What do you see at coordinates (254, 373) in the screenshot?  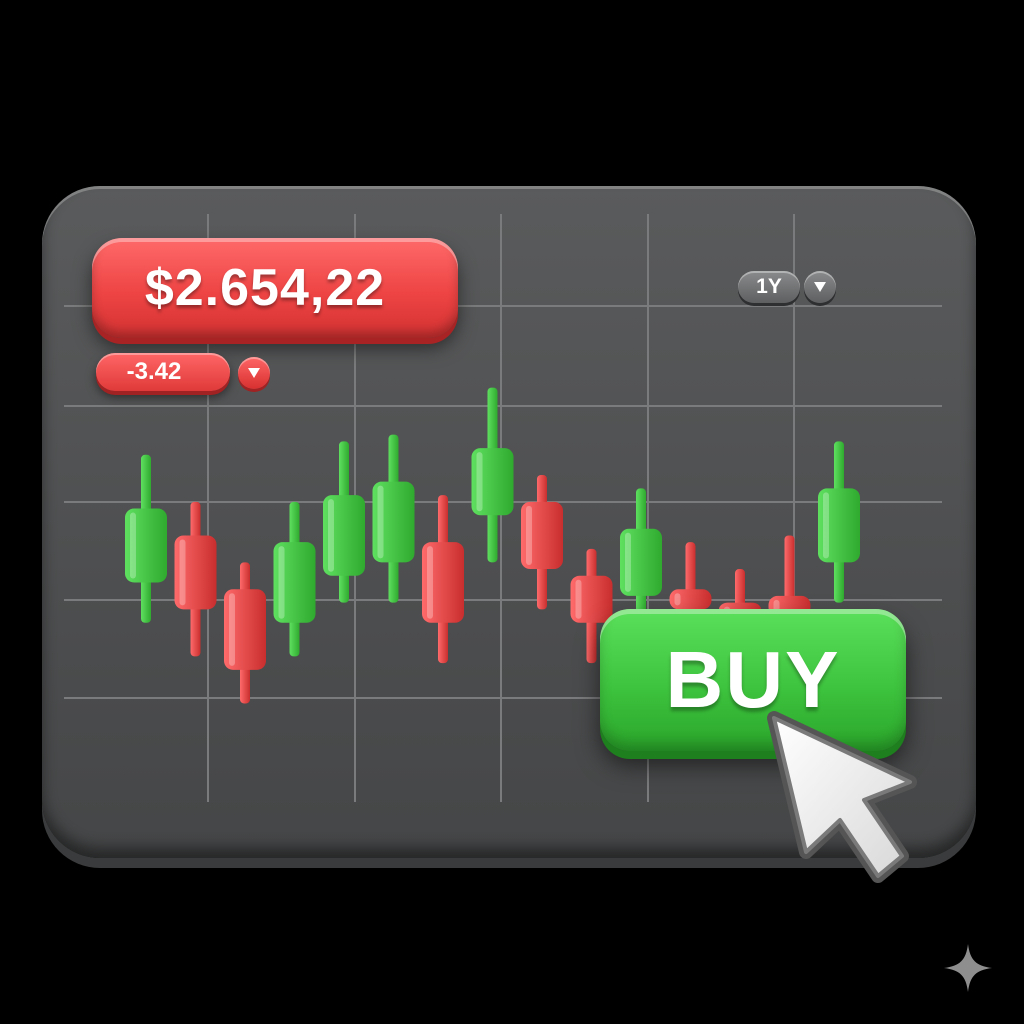 I see `change-direction-icon` at bounding box center [254, 373].